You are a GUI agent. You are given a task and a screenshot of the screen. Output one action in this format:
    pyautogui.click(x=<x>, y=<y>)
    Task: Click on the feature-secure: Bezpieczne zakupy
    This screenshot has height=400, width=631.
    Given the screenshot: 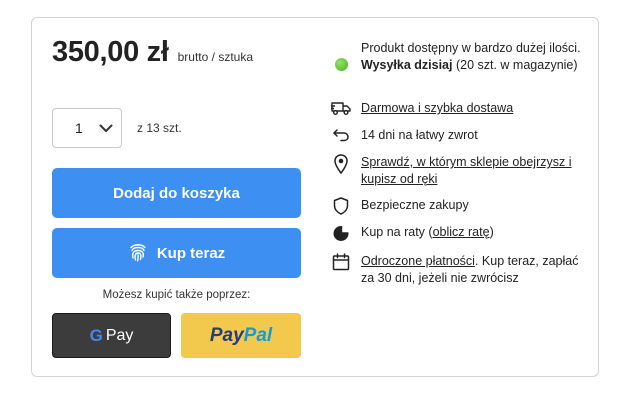 What is the action you would take?
    pyautogui.click(x=460, y=206)
    